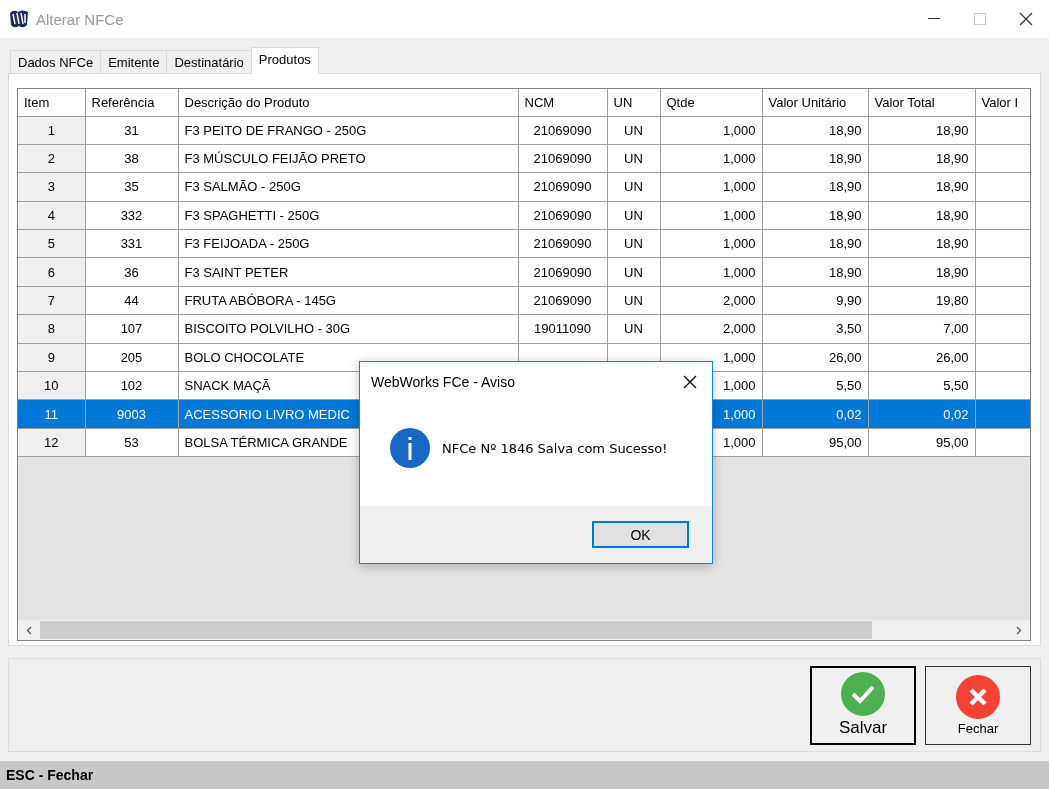  I want to click on column-header: Item, so click(51, 102).